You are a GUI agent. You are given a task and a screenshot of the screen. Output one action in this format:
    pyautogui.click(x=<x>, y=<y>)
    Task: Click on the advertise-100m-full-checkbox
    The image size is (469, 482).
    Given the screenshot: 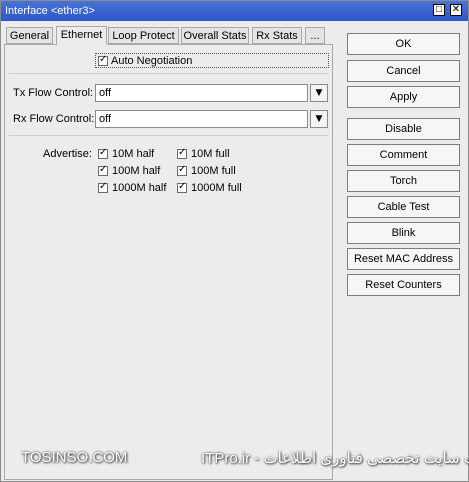 What is the action you would take?
    pyautogui.click(x=182, y=170)
    